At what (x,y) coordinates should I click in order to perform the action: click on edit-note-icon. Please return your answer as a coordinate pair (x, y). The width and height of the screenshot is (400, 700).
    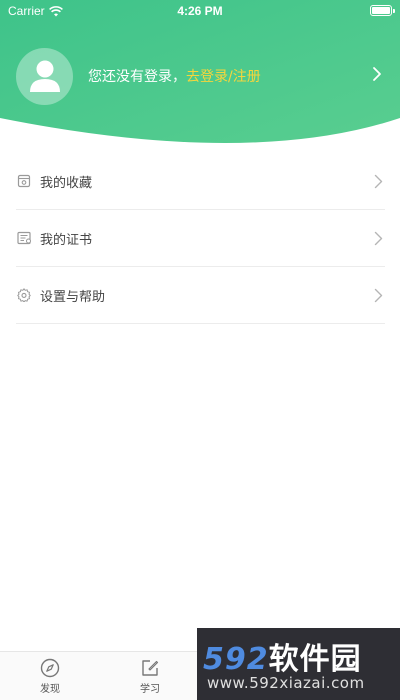
    Looking at the image, I should click on (150, 668).